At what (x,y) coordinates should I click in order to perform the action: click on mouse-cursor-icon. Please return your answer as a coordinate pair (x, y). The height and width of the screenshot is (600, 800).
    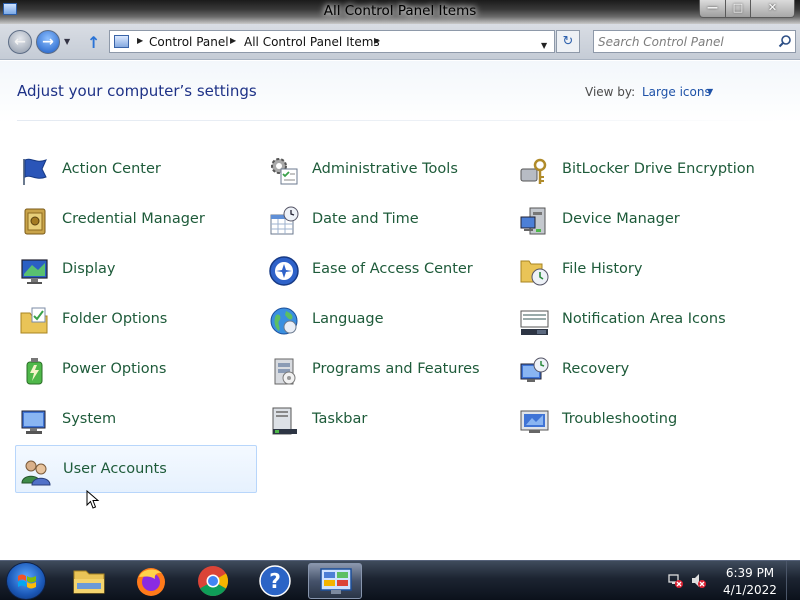
    Looking at the image, I should click on (93, 499).